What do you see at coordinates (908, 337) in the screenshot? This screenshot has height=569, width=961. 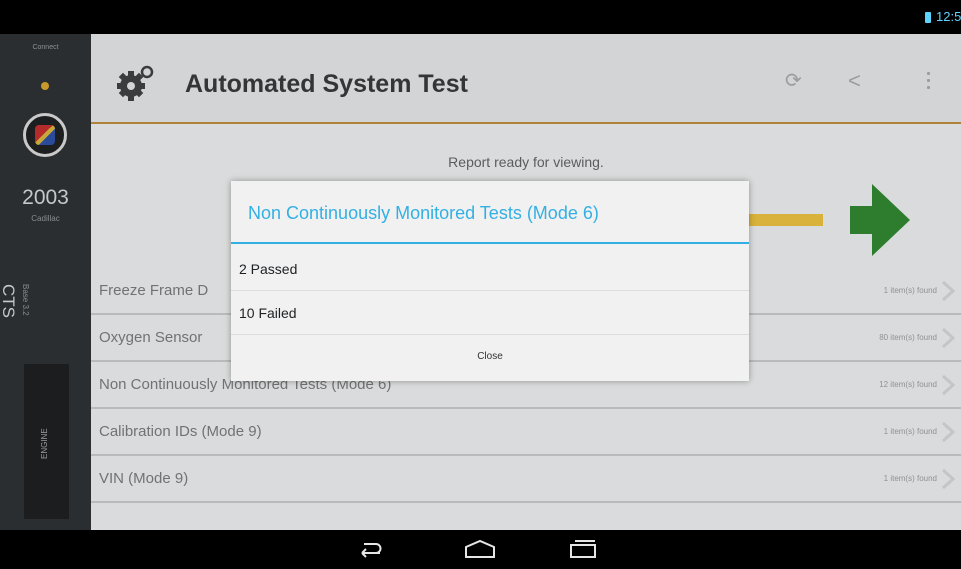 I see `result-count: 80 item(s) found` at bounding box center [908, 337].